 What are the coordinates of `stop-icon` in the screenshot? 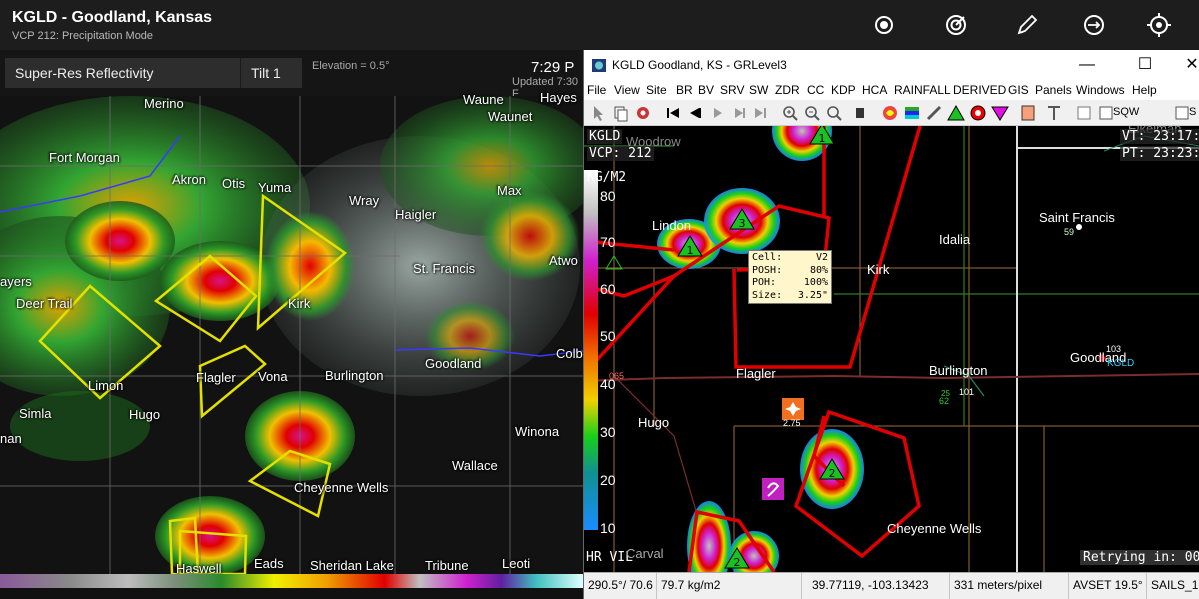 It's located at (860, 113).